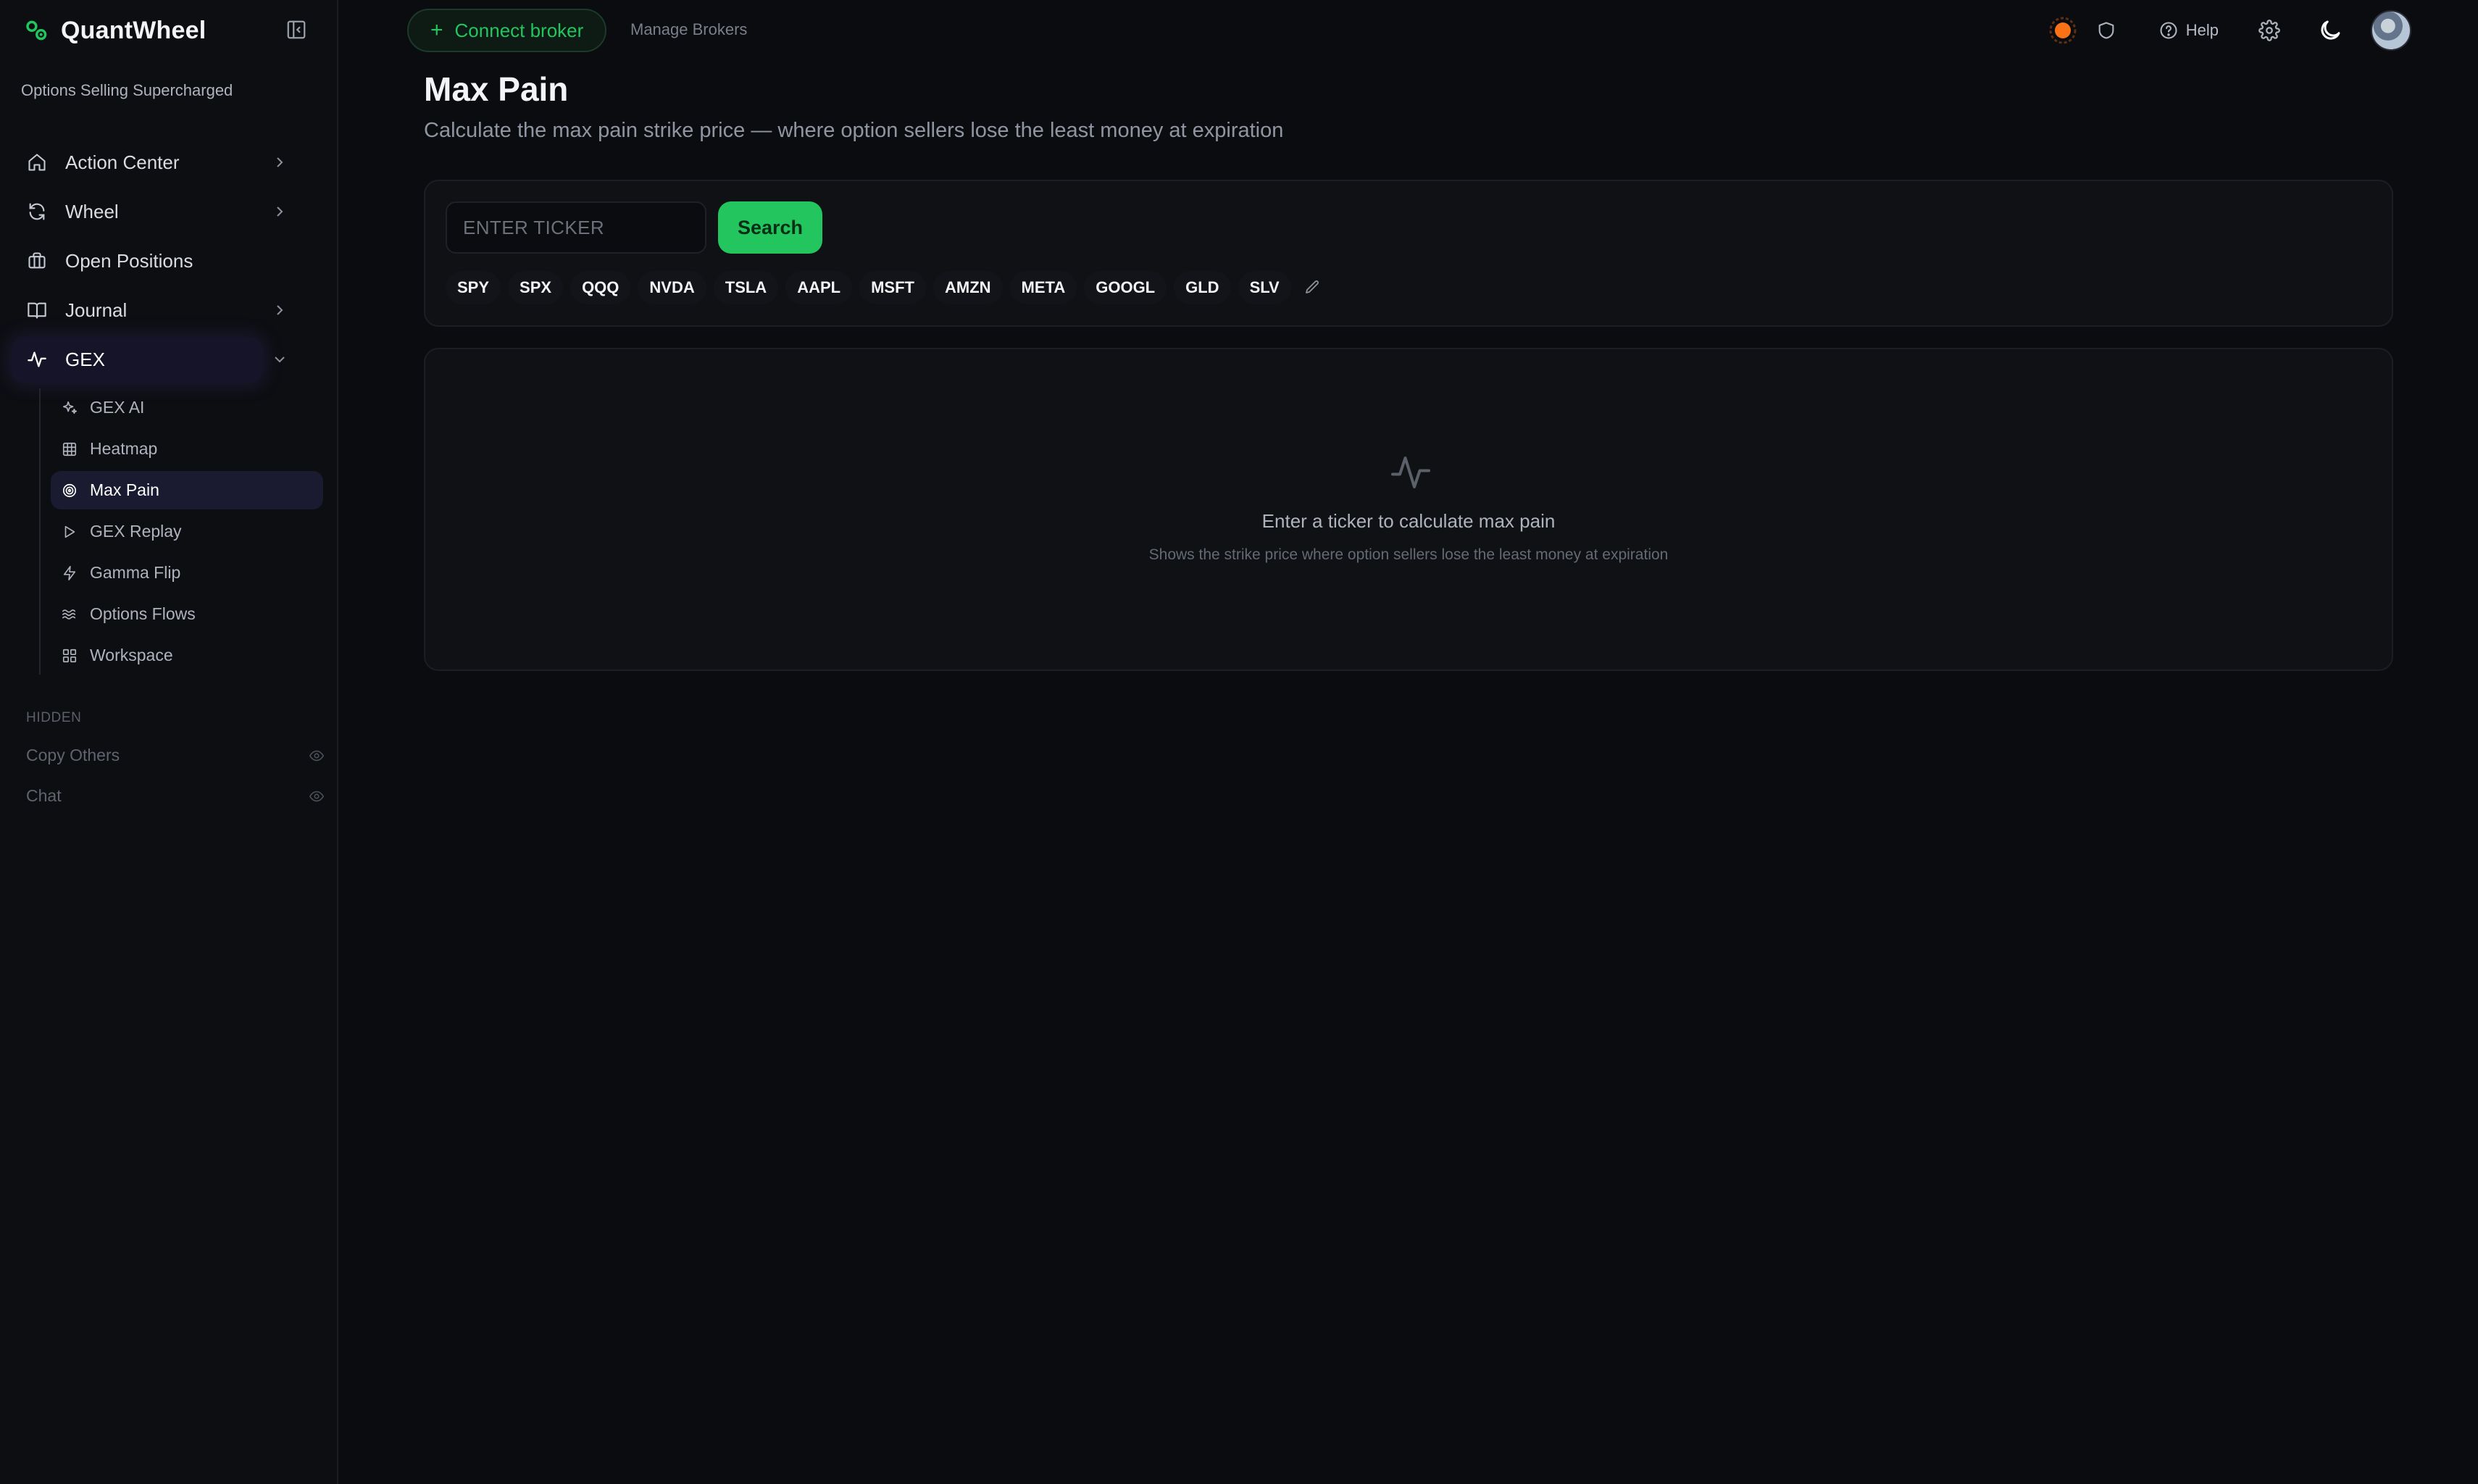 The width and height of the screenshot is (2478, 1484). Describe the element at coordinates (600, 287) in the screenshot. I see `ticker-chip: QQQ` at that location.